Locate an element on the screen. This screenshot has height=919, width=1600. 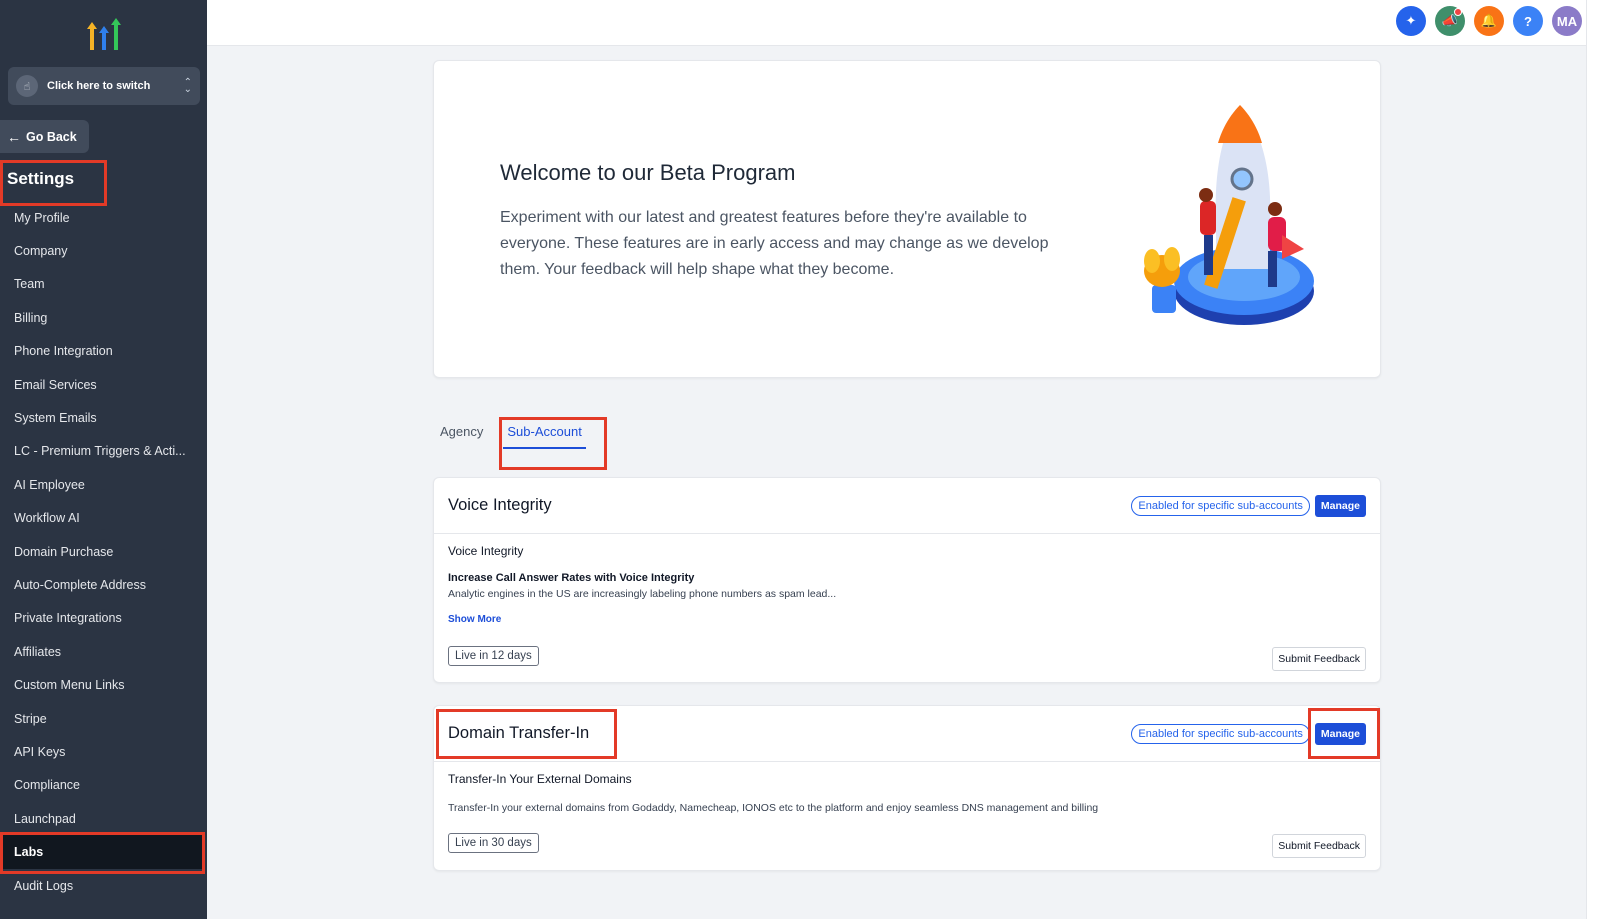
sidebar-item-billing: Billing is located at coordinates (103, 317).